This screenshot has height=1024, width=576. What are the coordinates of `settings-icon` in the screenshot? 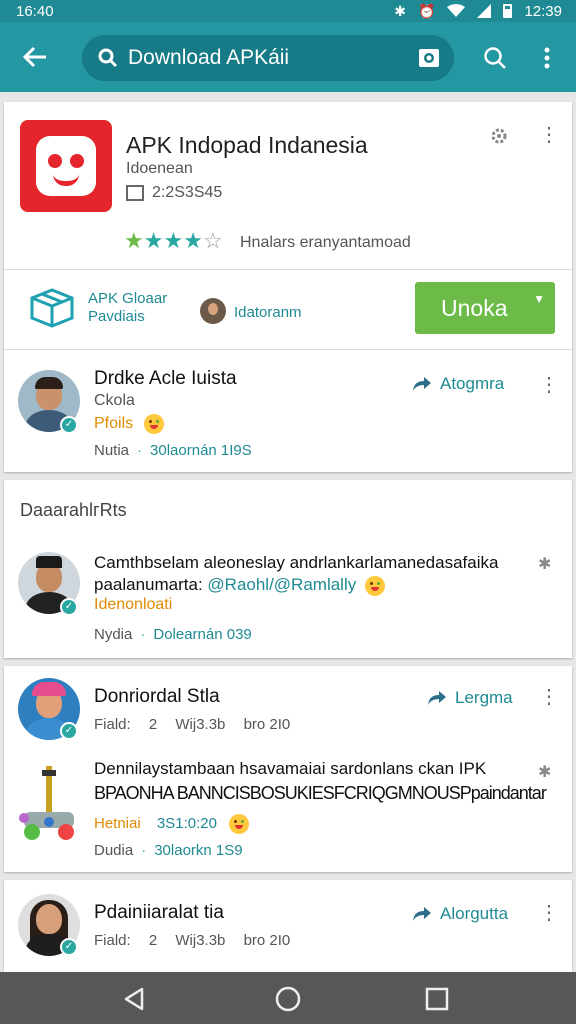 It's located at (499, 136).